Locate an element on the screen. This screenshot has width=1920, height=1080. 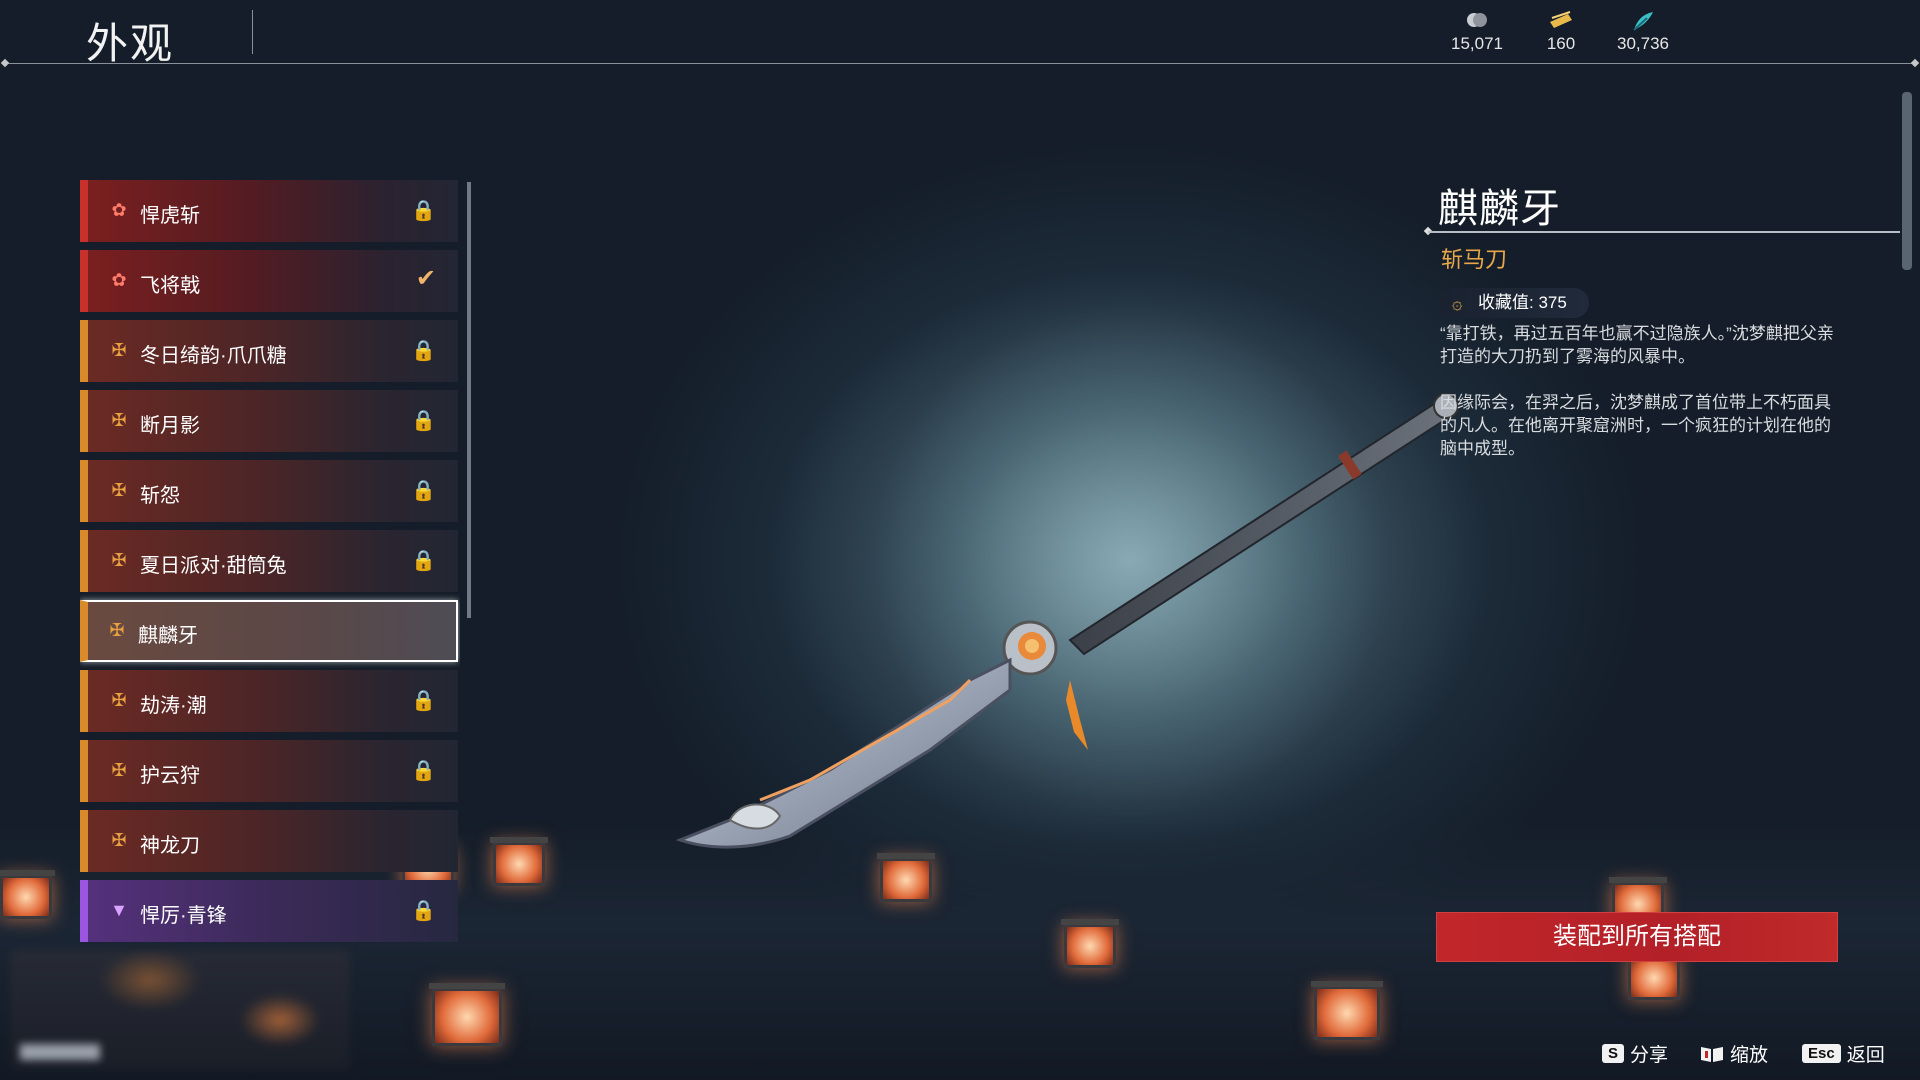
rarity-chevron-icon: ▼ is located at coordinates (119, 910).